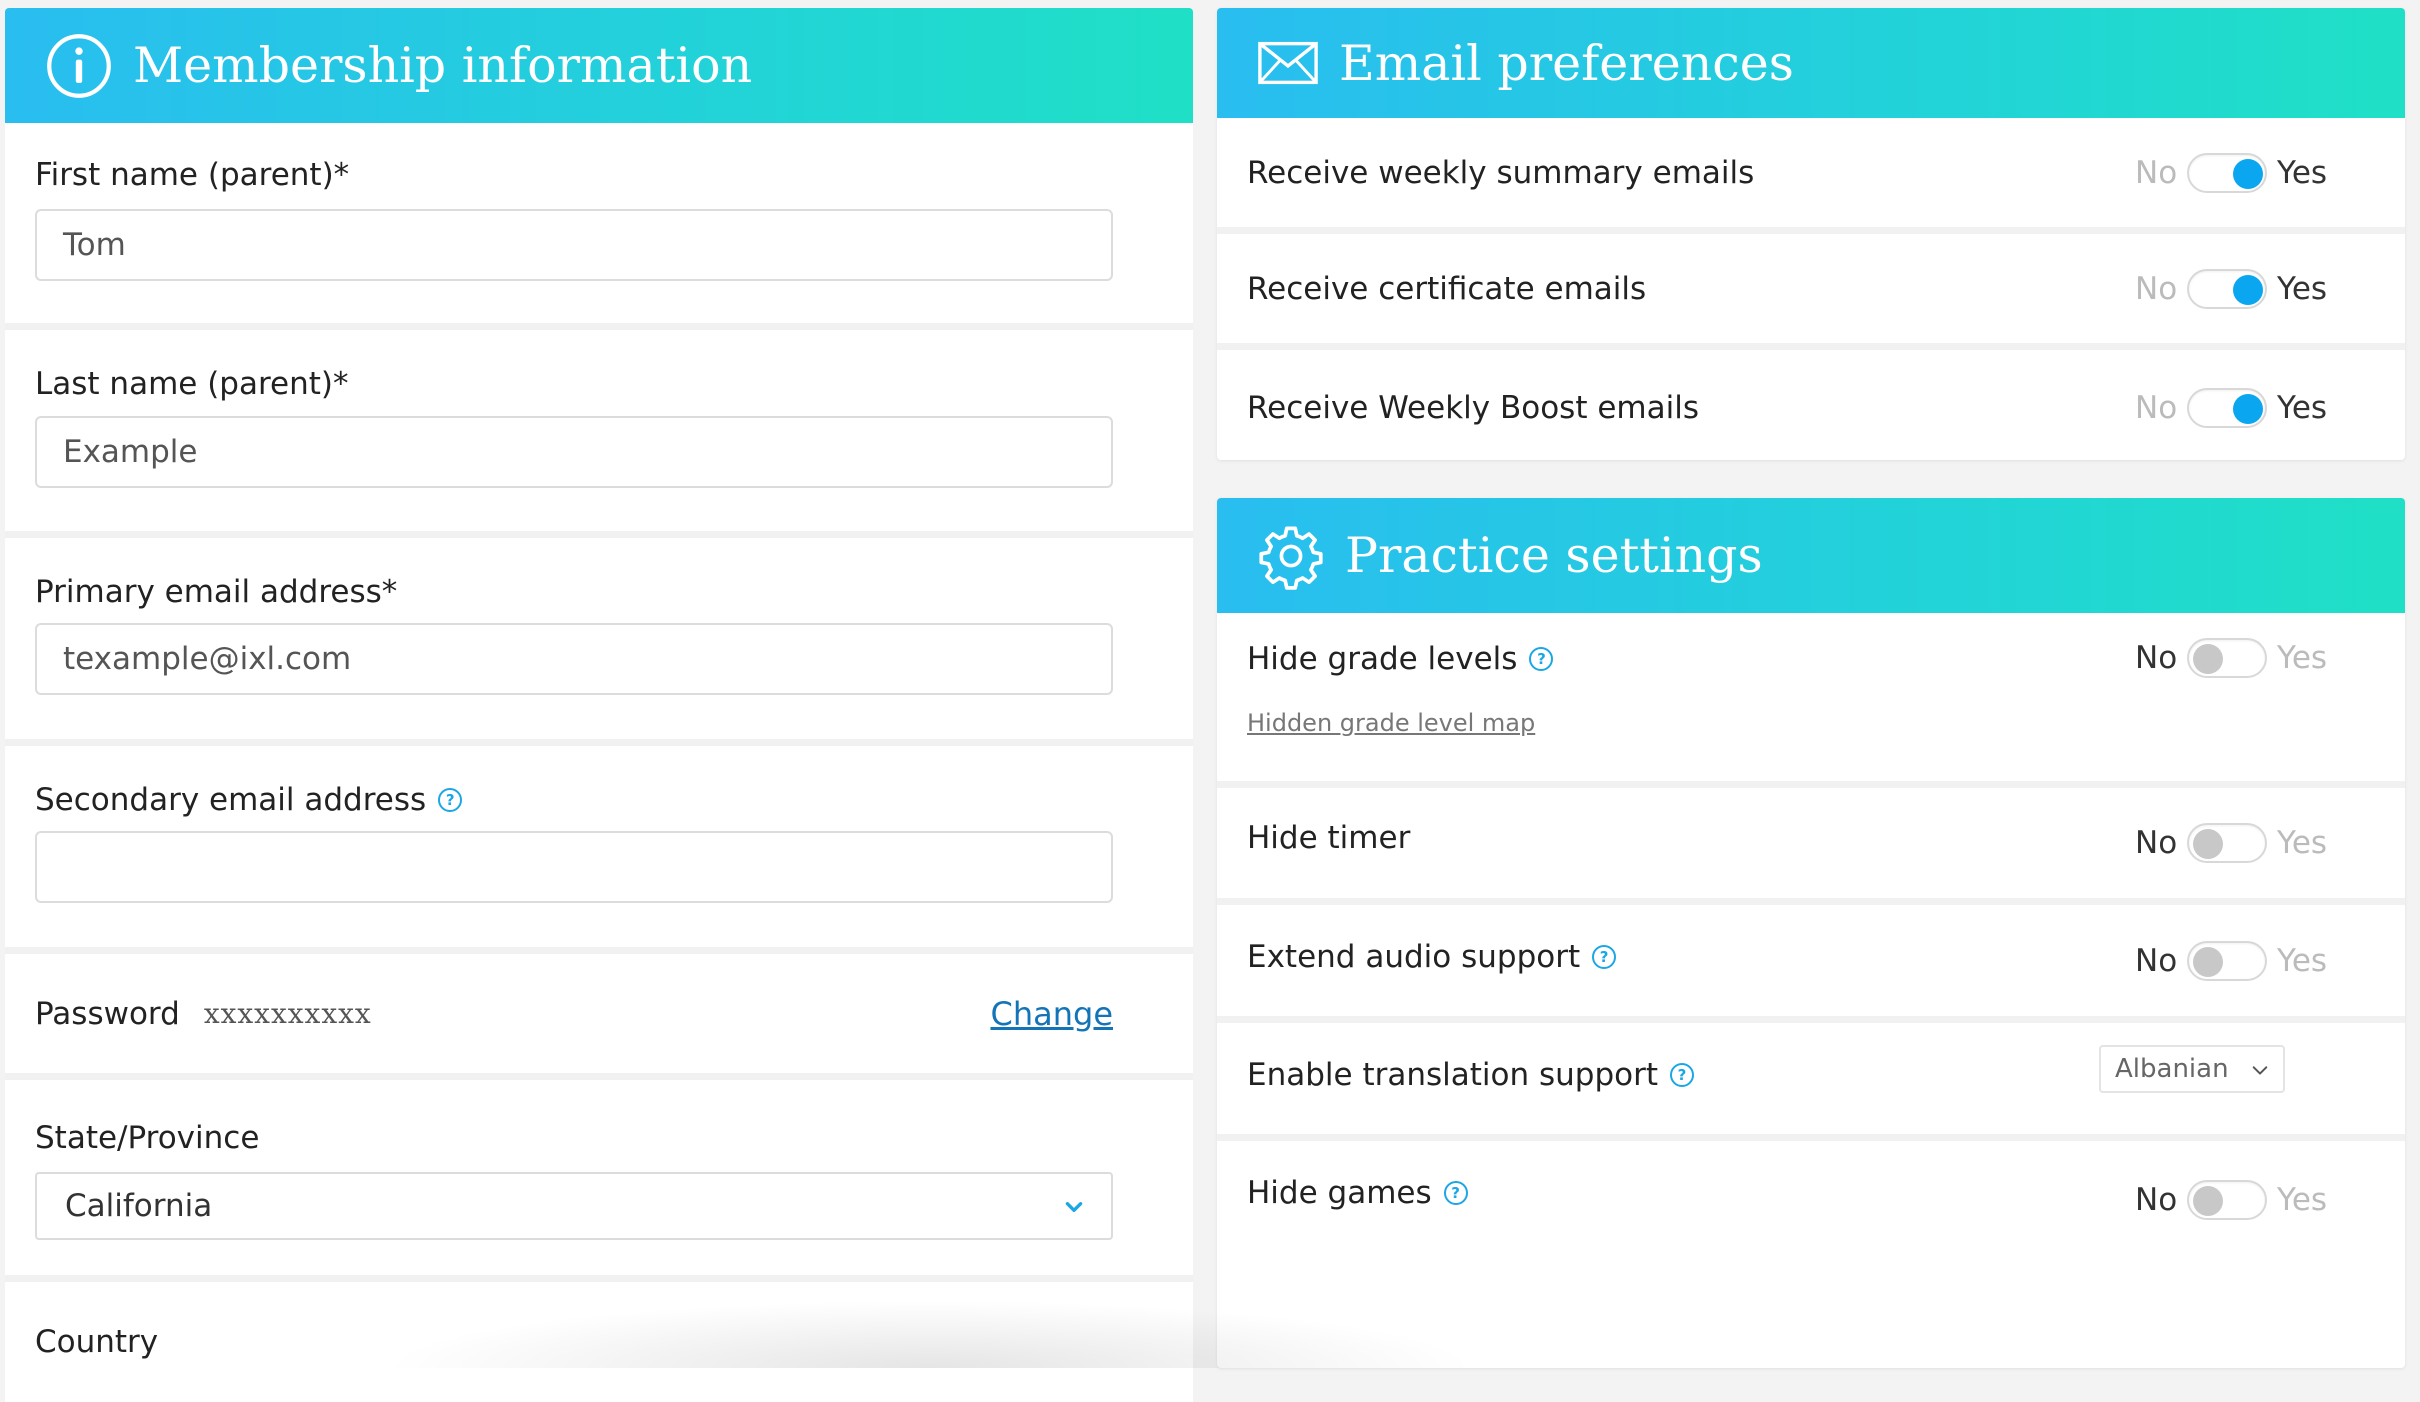 The image size is (2420, 1402). I want to click on weekly-summary-toggle: No Yes, so click(2231, 172).